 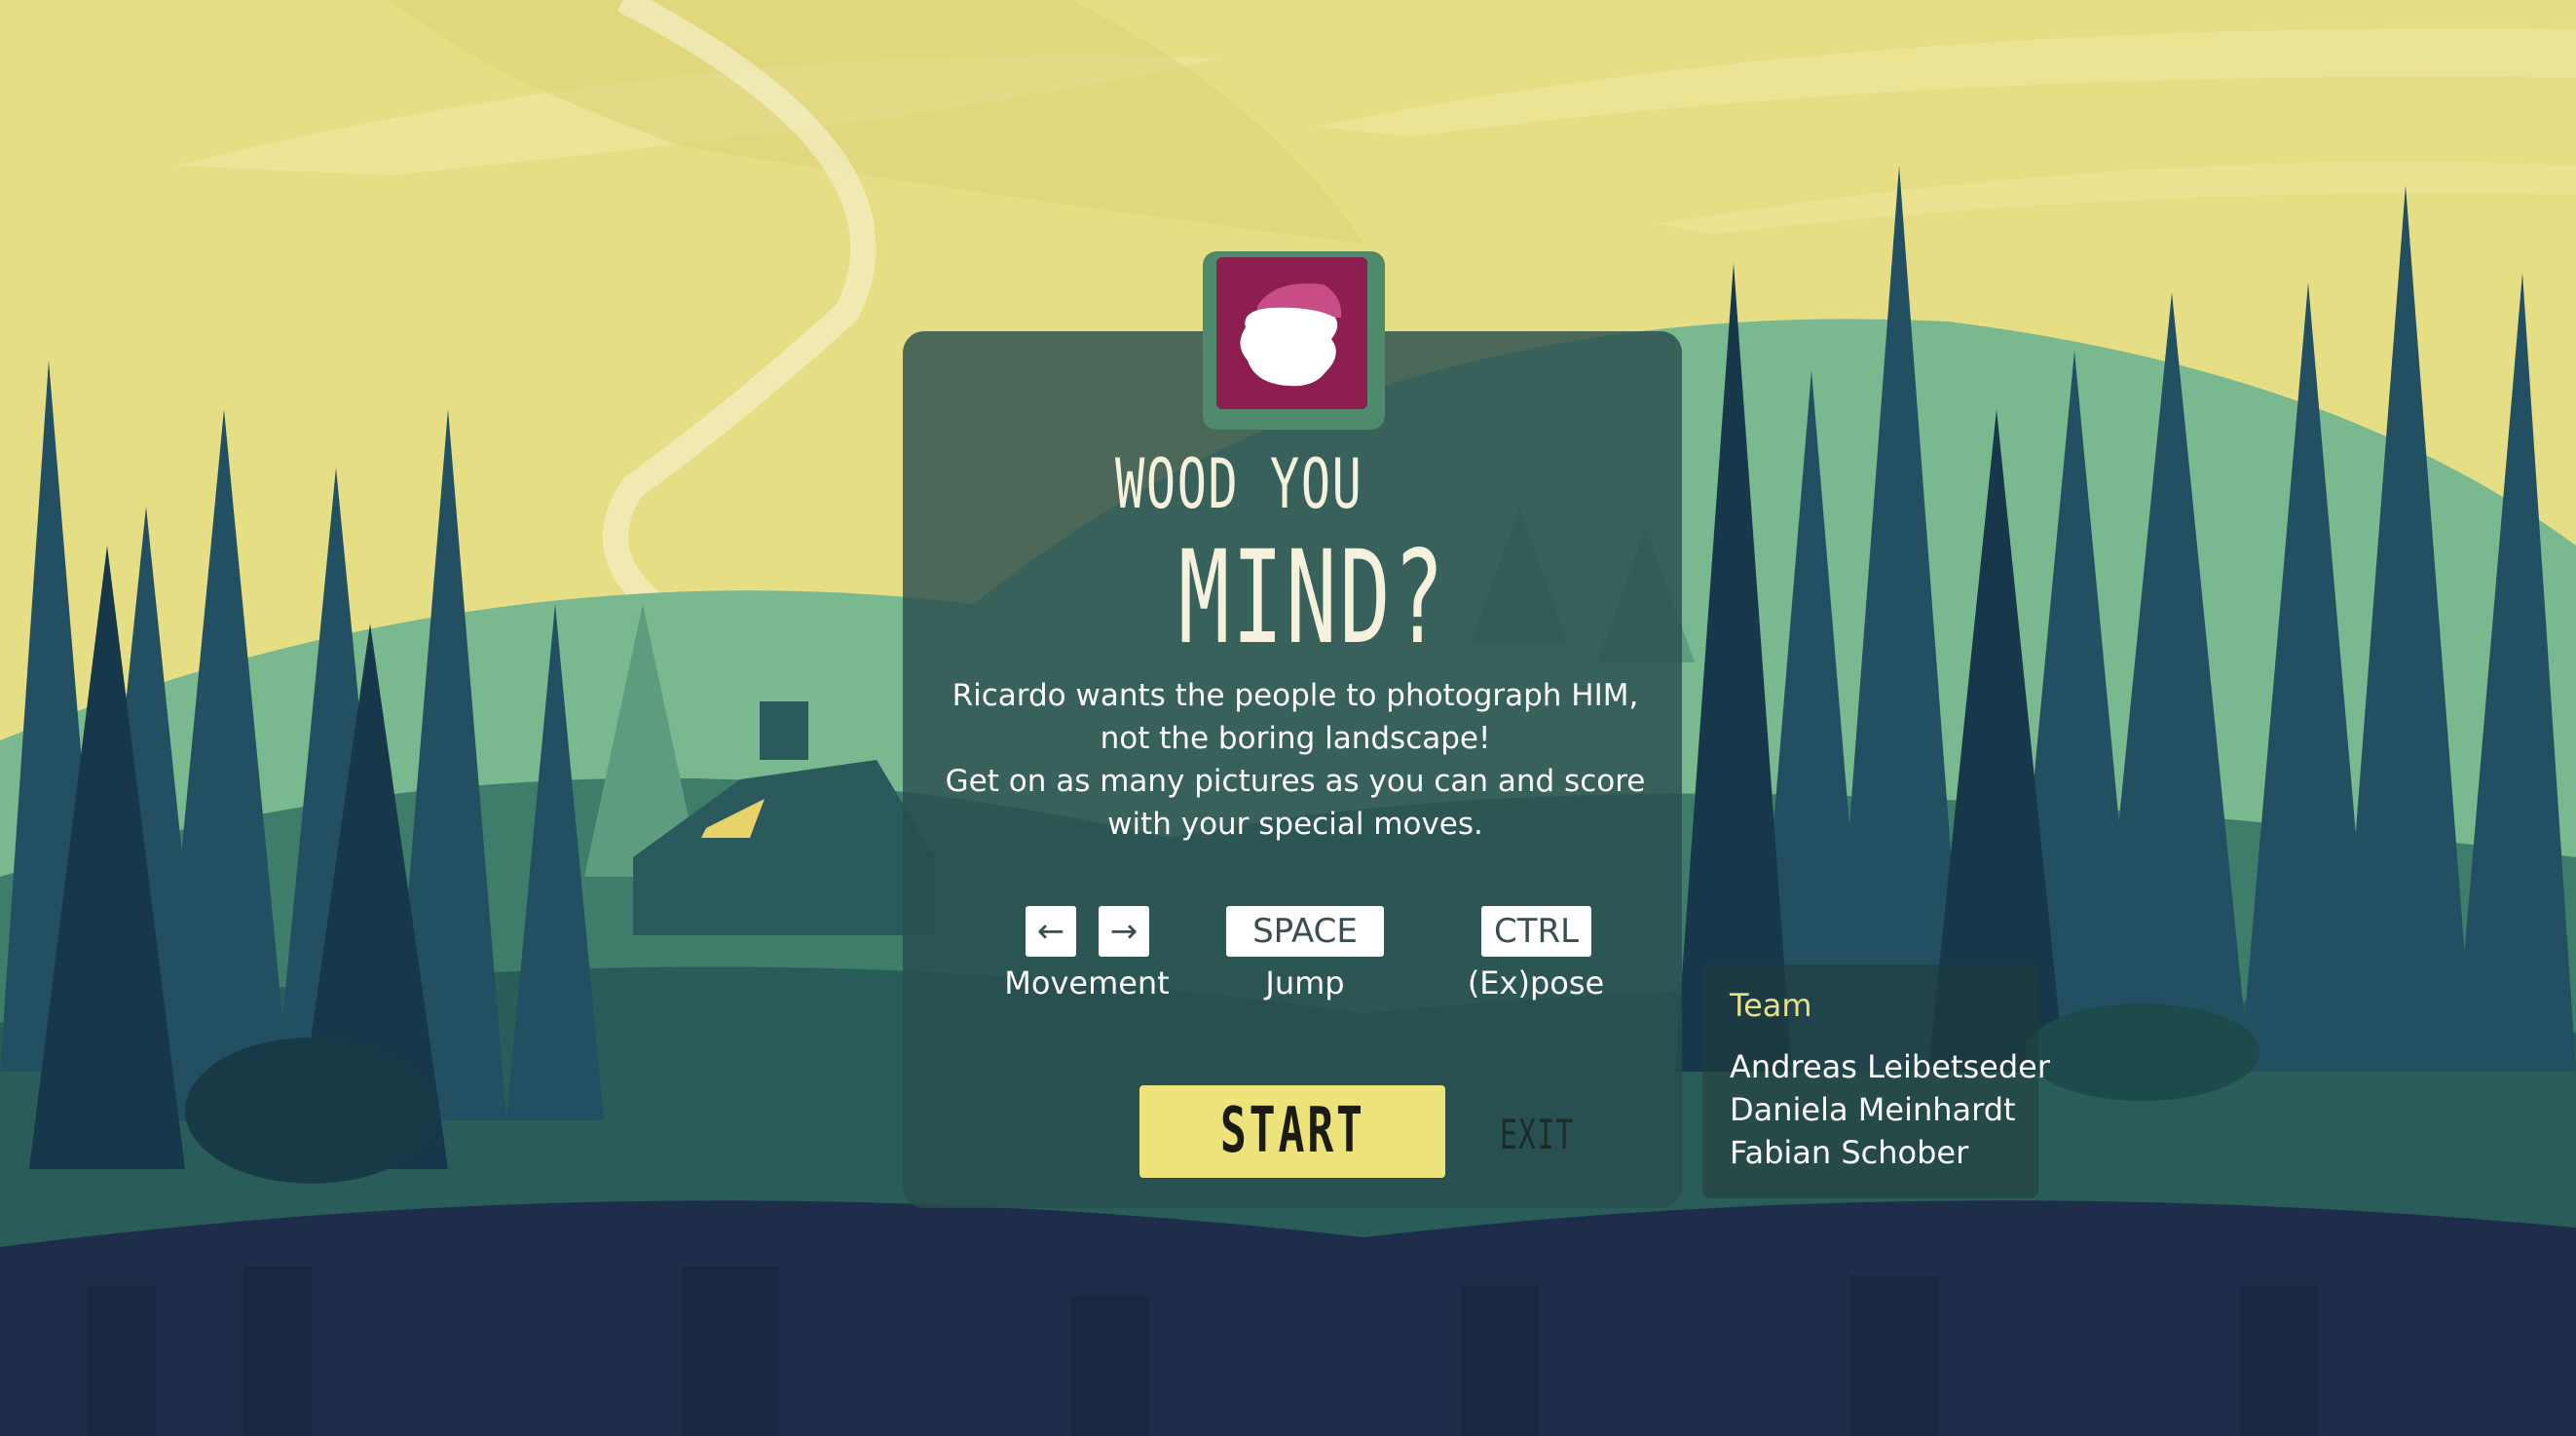 I want to click on space-key: SPACE, so click(x=1305, y=931).